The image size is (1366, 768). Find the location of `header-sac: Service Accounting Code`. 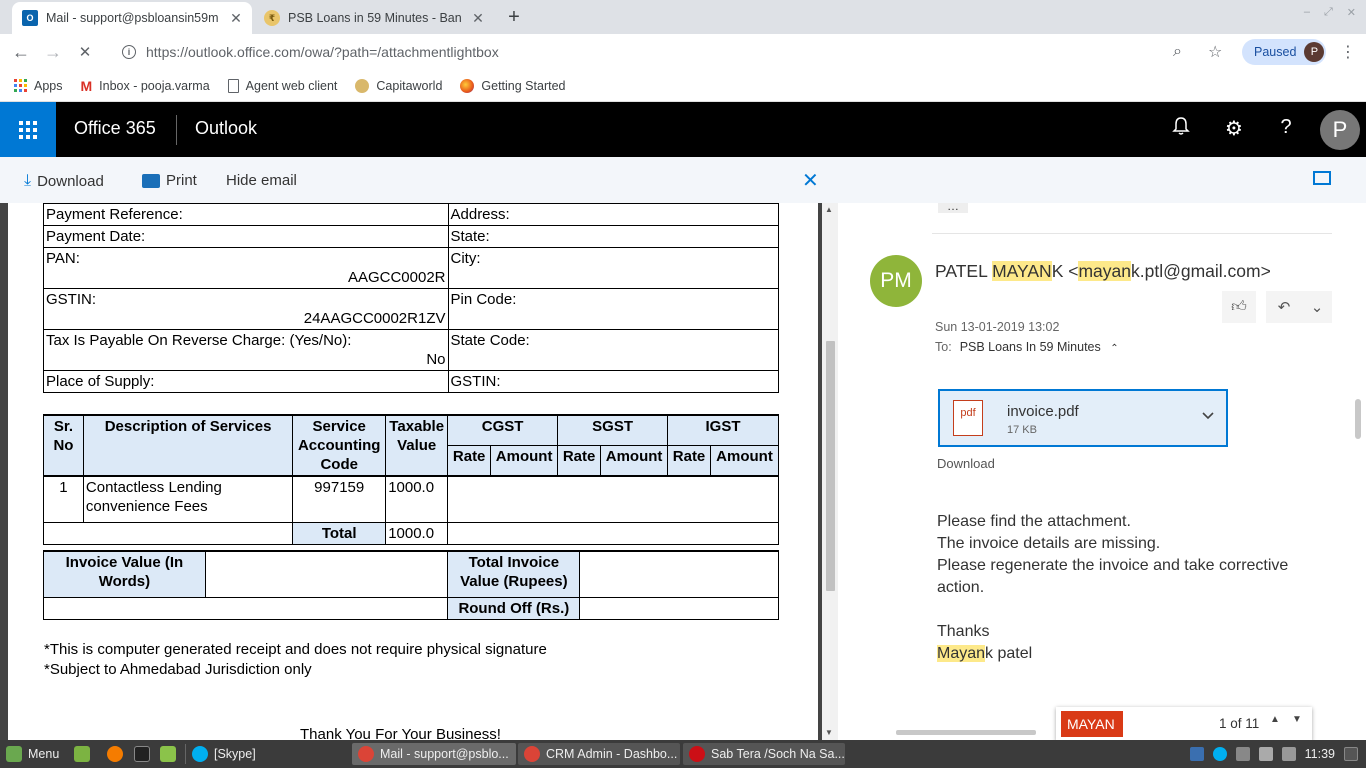

header-sac: Service Accounting Code is located at coordinates (339, 445).